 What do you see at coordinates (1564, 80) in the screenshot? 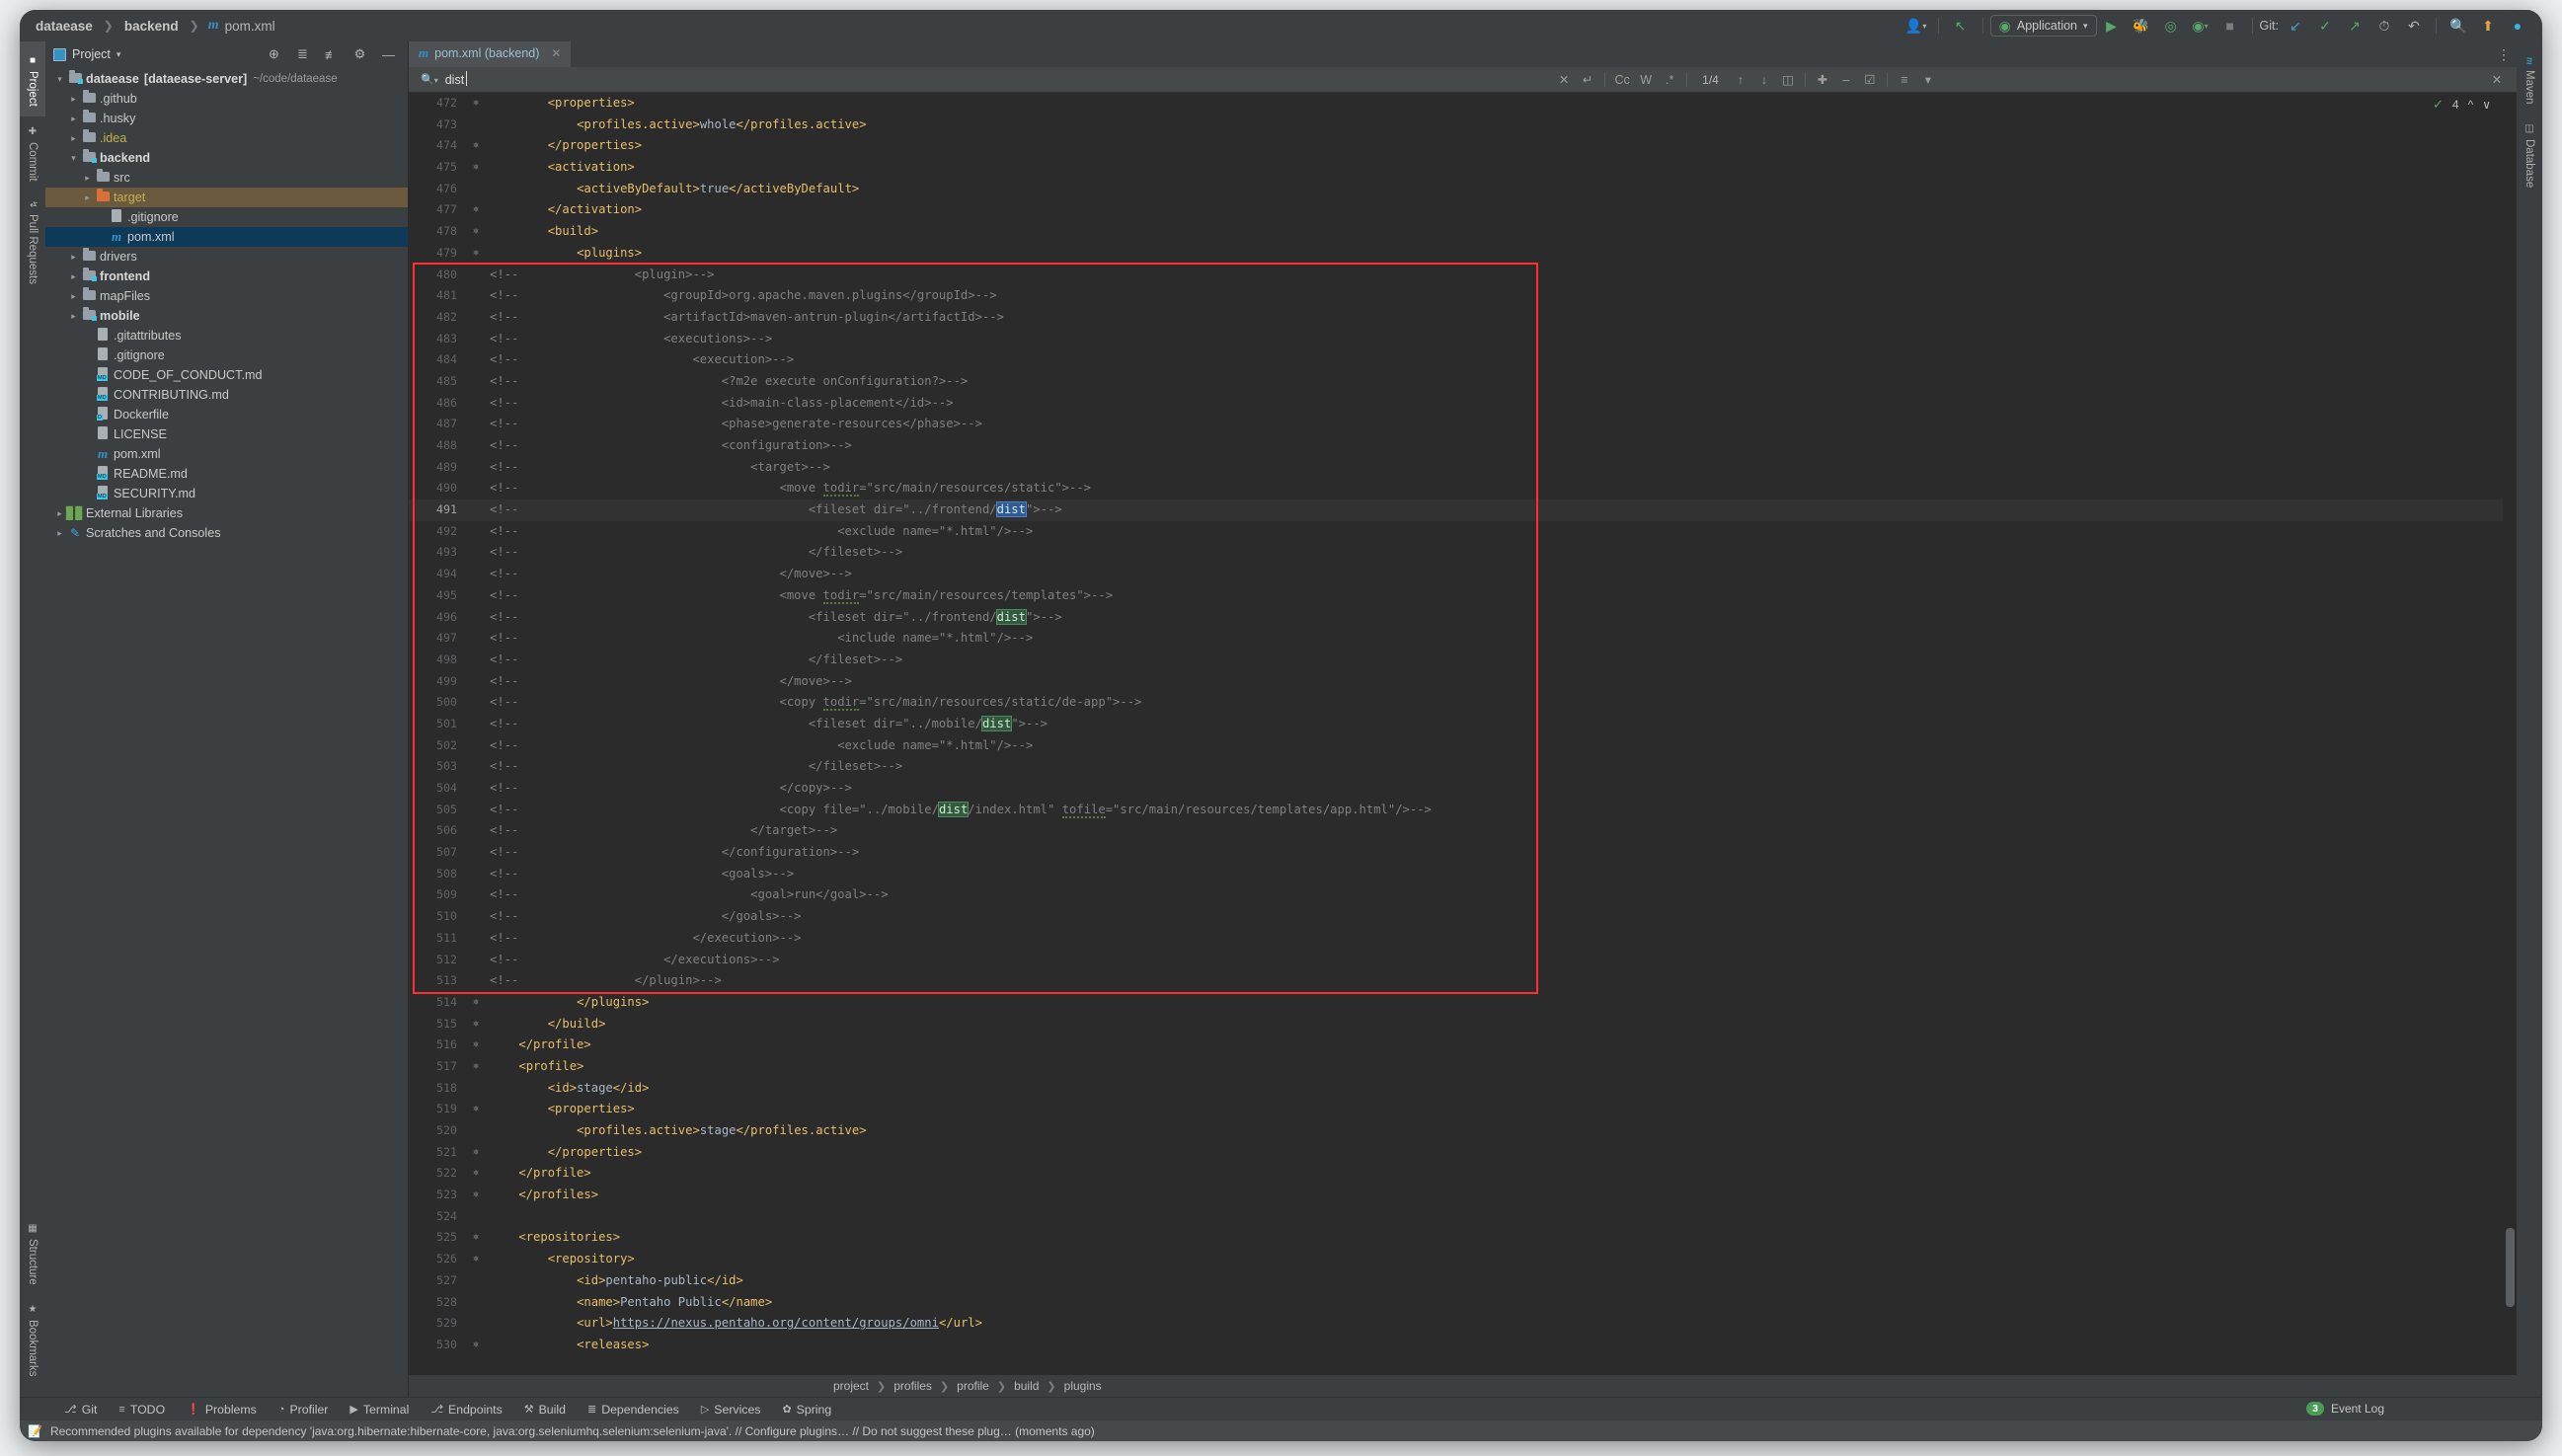
I see `clear-search-icon: ✕` at bounding box center [1564, 80].